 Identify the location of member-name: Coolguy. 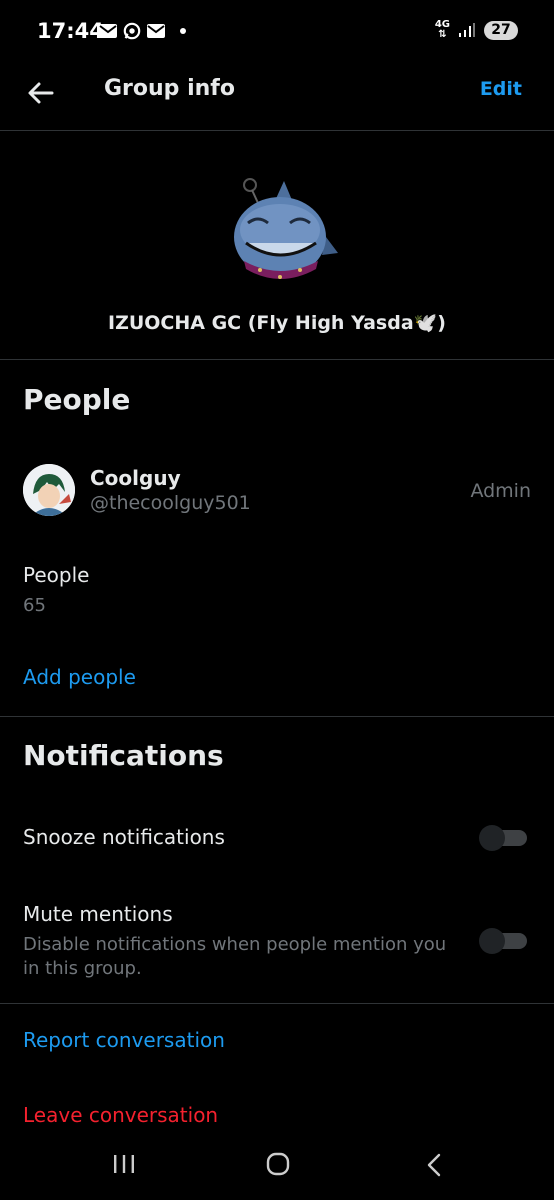
(135, 478).